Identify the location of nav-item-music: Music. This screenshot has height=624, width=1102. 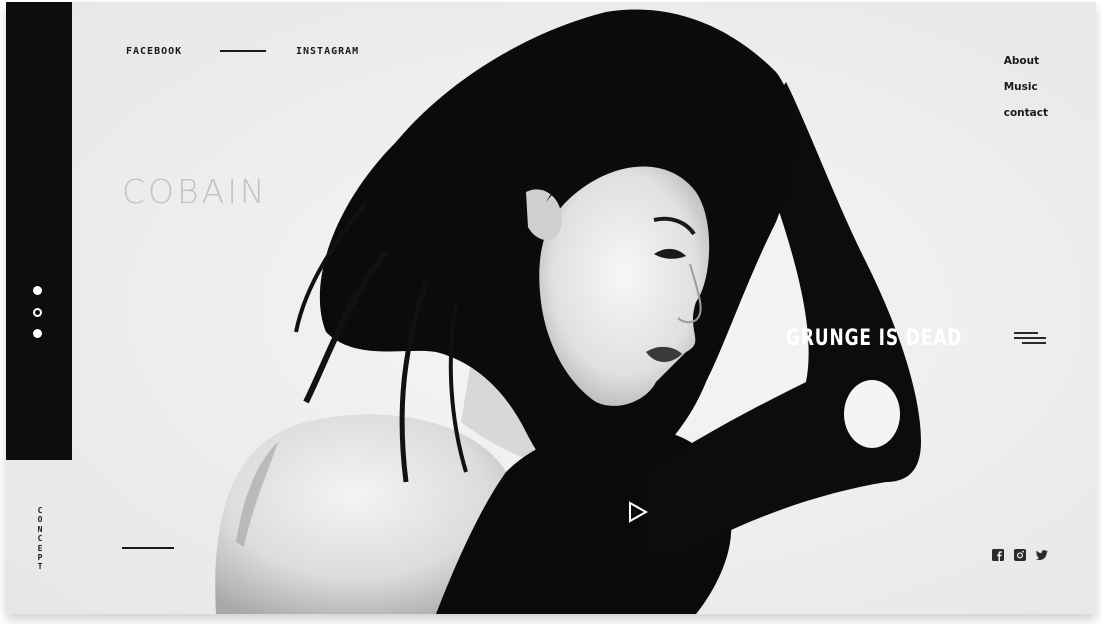
(1026, 87).